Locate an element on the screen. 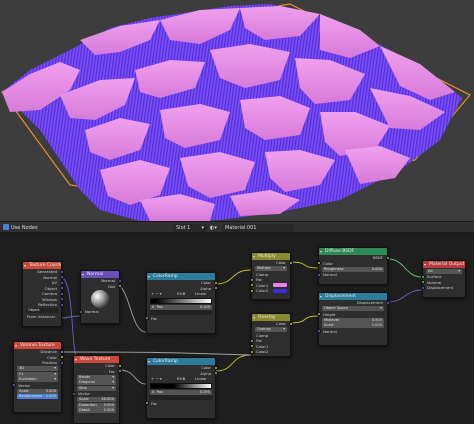  output-fac: Fac is located at coordinates (98, 372).